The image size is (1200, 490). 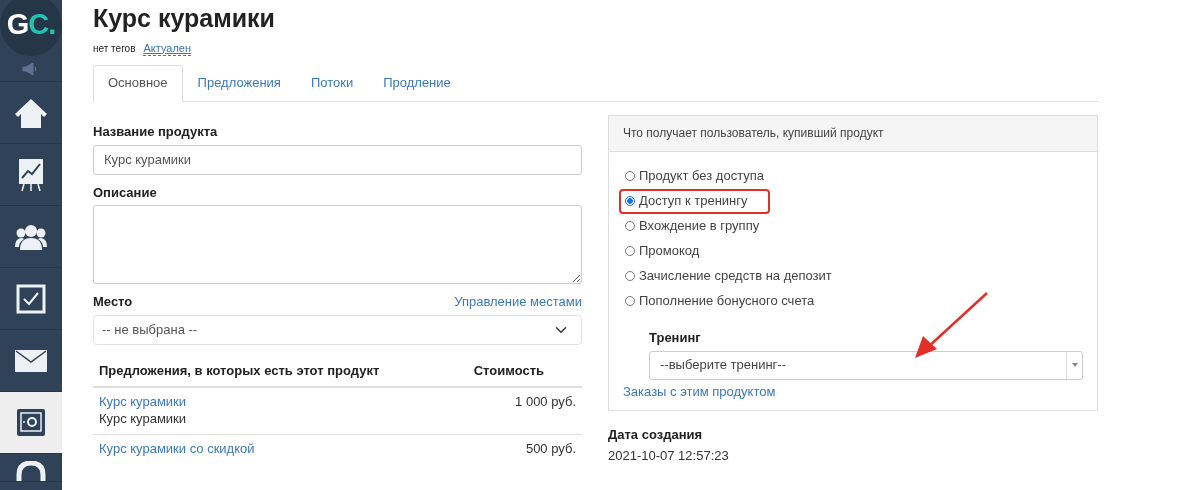 What do you see at coordinates (545, 402) in the screenshot?
I see `price-text: 1 000 руб.` at bounding box center [545, 402].